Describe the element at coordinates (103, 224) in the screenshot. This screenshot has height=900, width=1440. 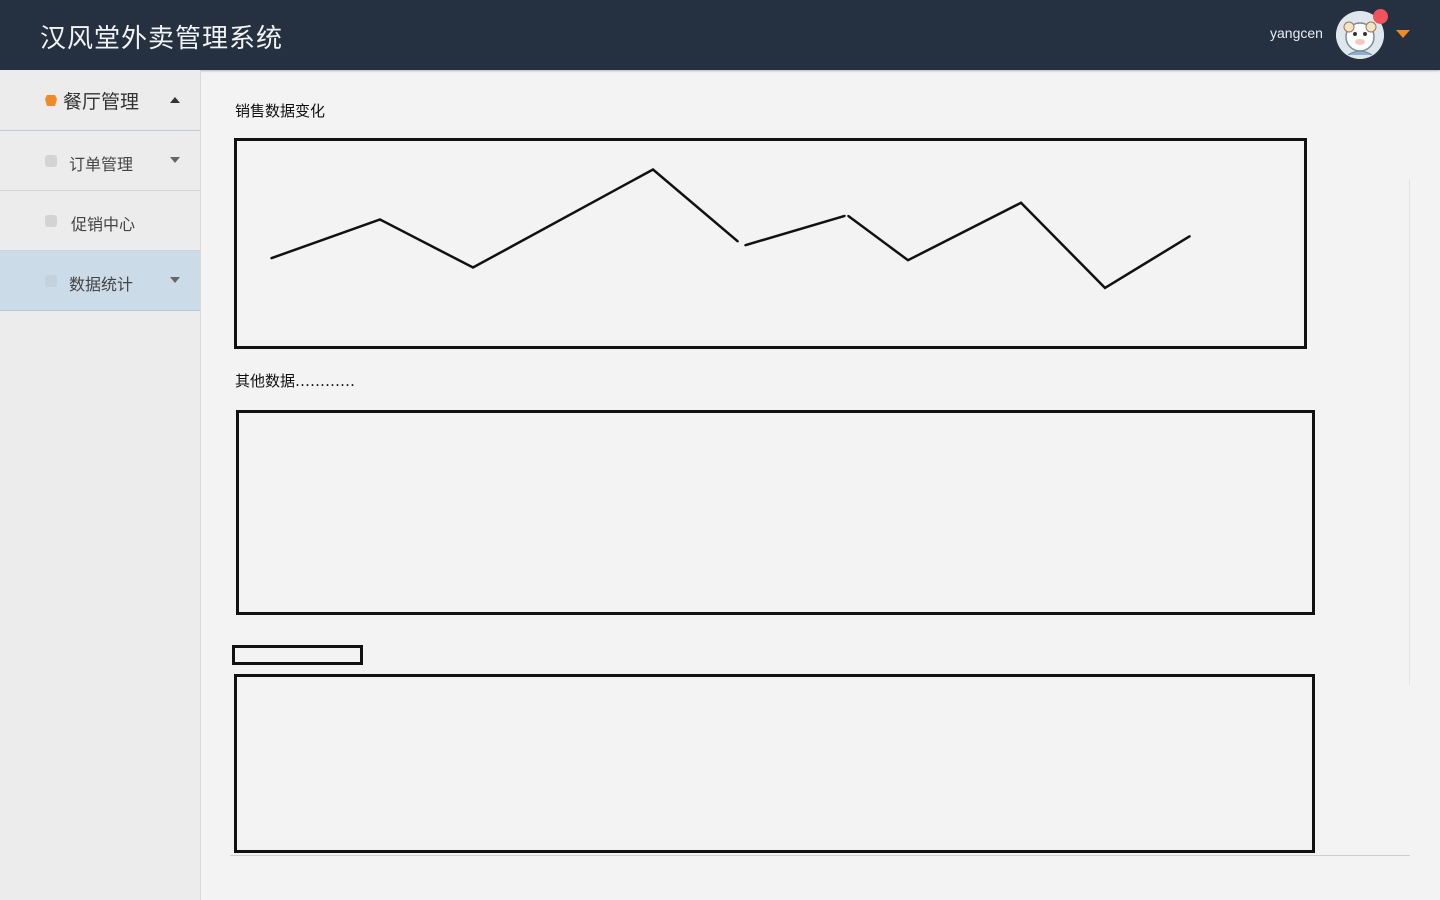
I see `sidebar-item-label: 促销中心` at that location.